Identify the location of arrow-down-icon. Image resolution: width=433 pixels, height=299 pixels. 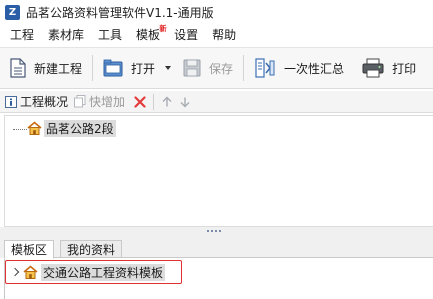
(185, 102).